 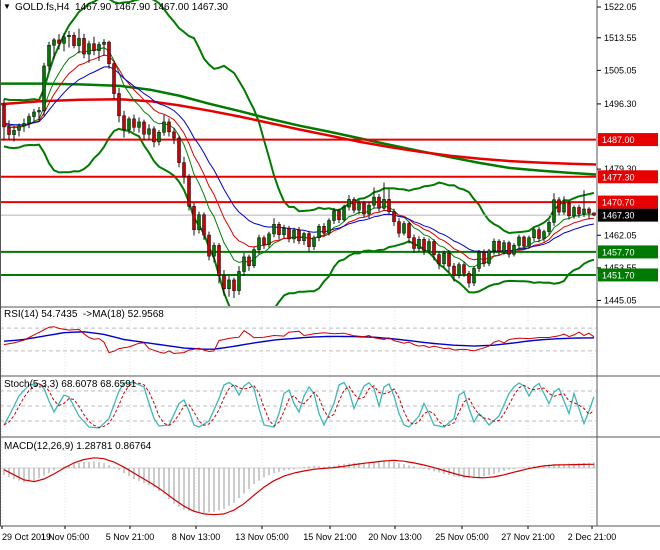 I want to click on svg-text: 1477.30, so click(x=618, y=177).